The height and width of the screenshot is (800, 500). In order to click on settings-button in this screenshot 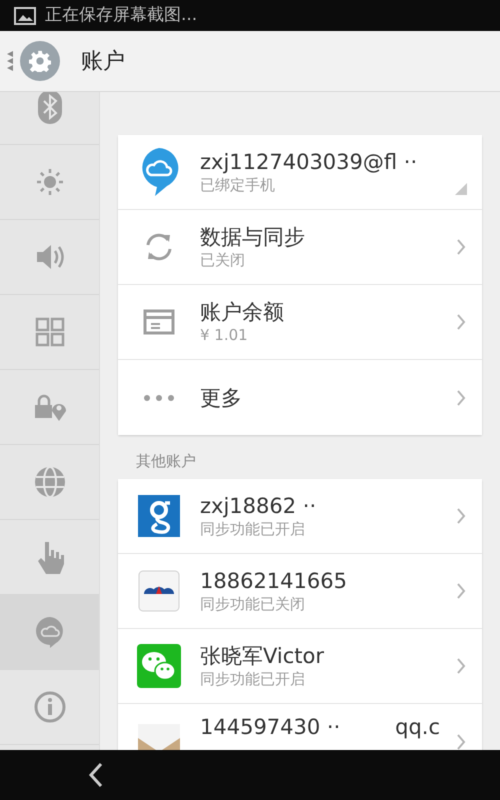, I will do `click(40, 61)`.